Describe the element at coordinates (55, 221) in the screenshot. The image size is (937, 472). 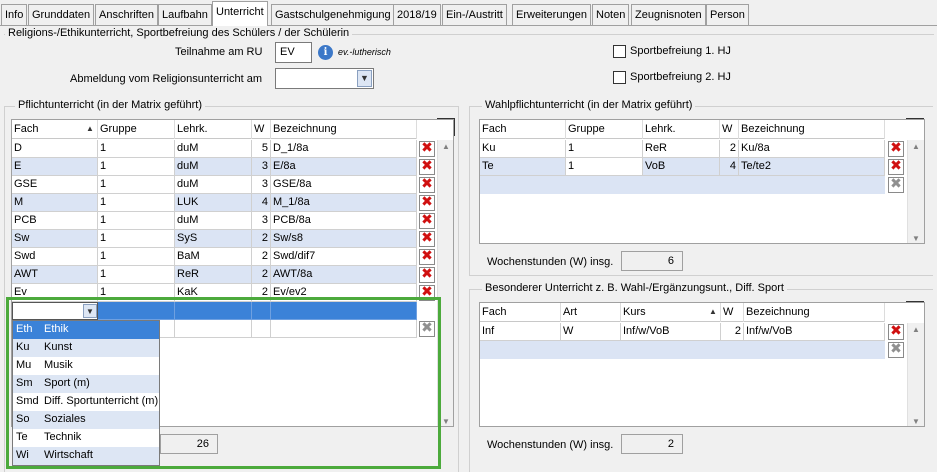
I see `cell-fach: PCB` at that location.